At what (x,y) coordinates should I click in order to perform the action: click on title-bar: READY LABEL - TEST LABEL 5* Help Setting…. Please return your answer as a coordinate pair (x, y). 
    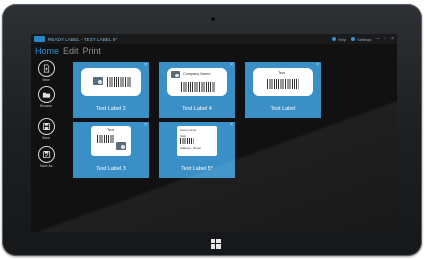
    Looking at the image, I should click on (214, 39).